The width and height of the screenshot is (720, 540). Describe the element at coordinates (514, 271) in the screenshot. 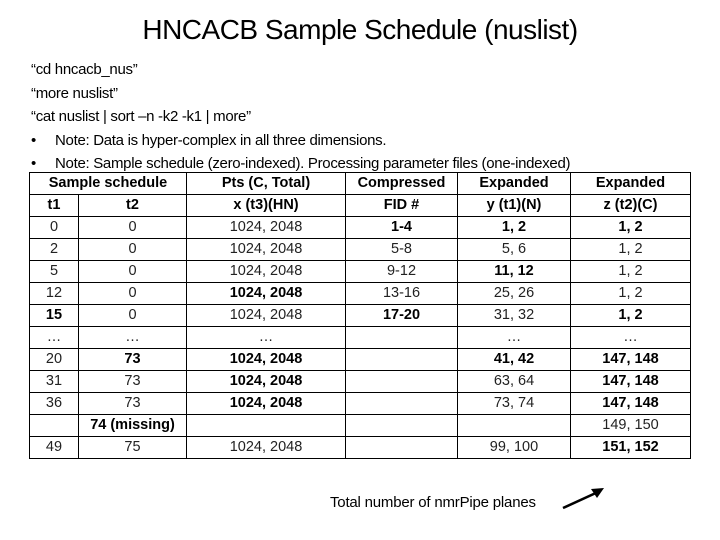

I see `cell-y: 11, 12` at that location.